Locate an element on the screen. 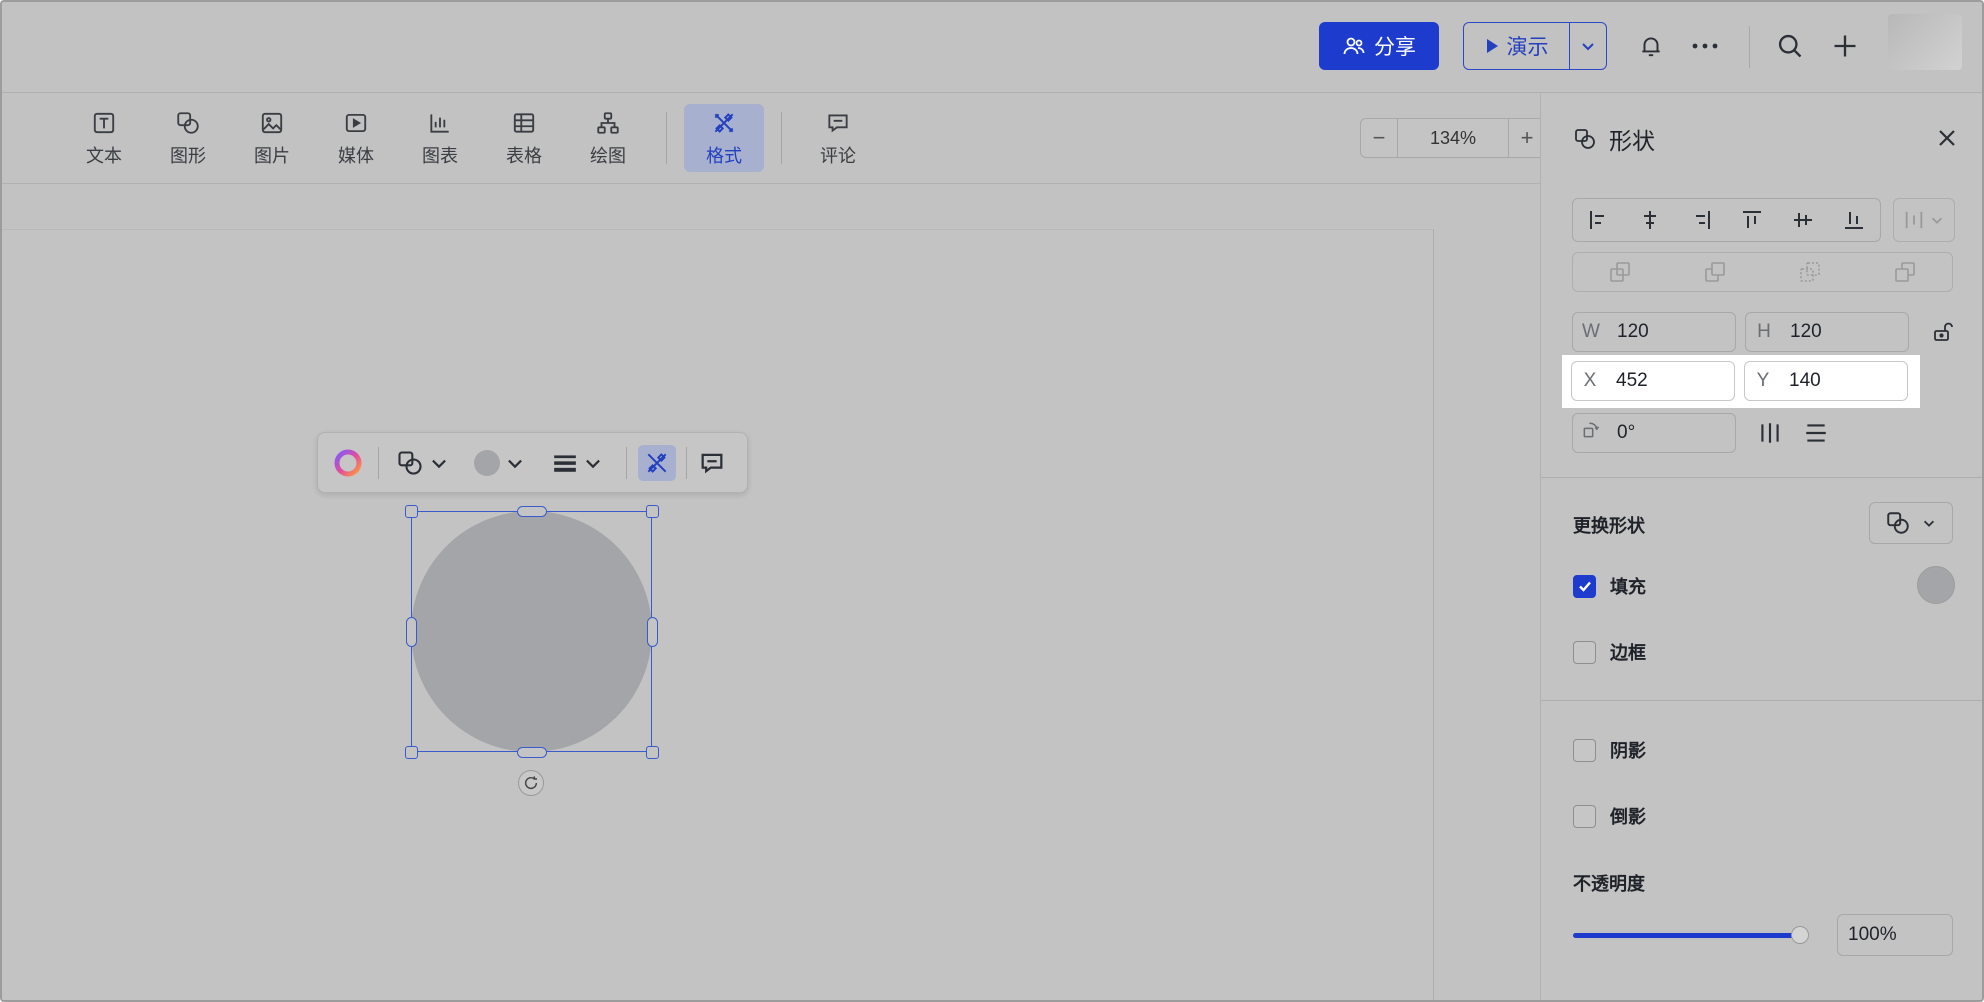 Image resolution: width=1984 pixels, height=1002 pixels. panel-header: 形状 is located at coordinates (1614, 139).